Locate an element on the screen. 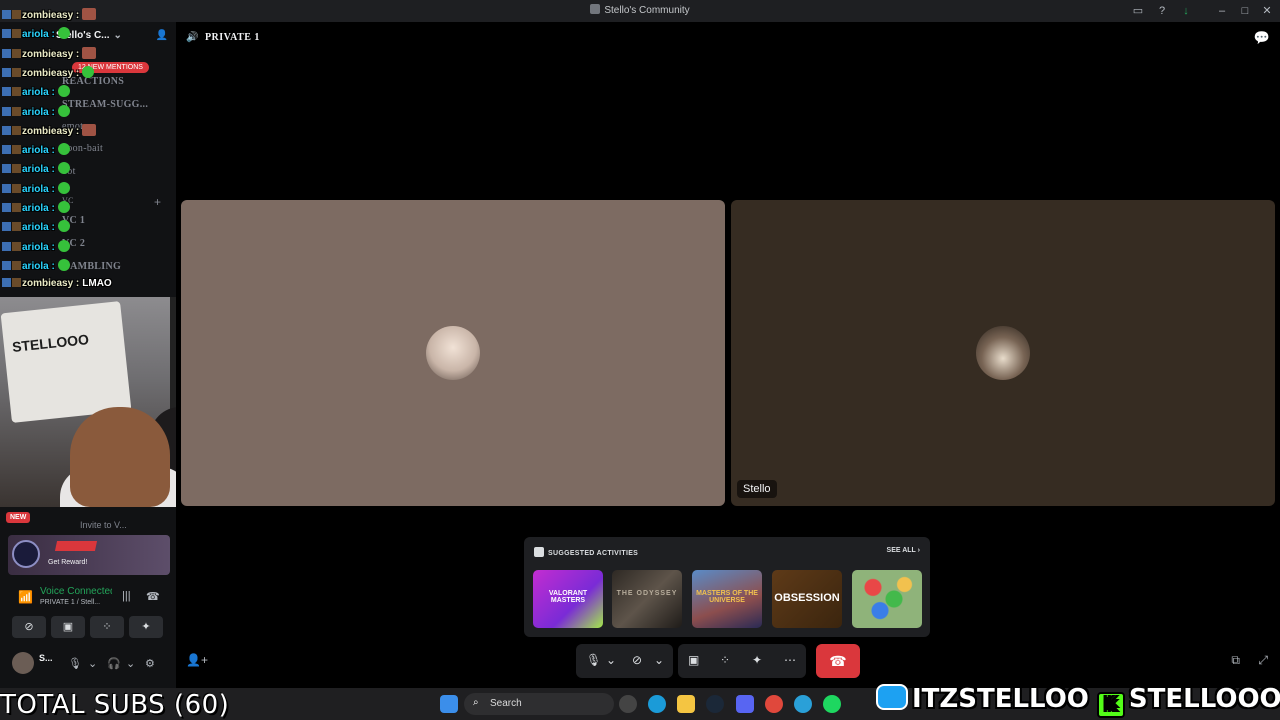  disconnect-button: ☎ is located at coordinates (838, 661).